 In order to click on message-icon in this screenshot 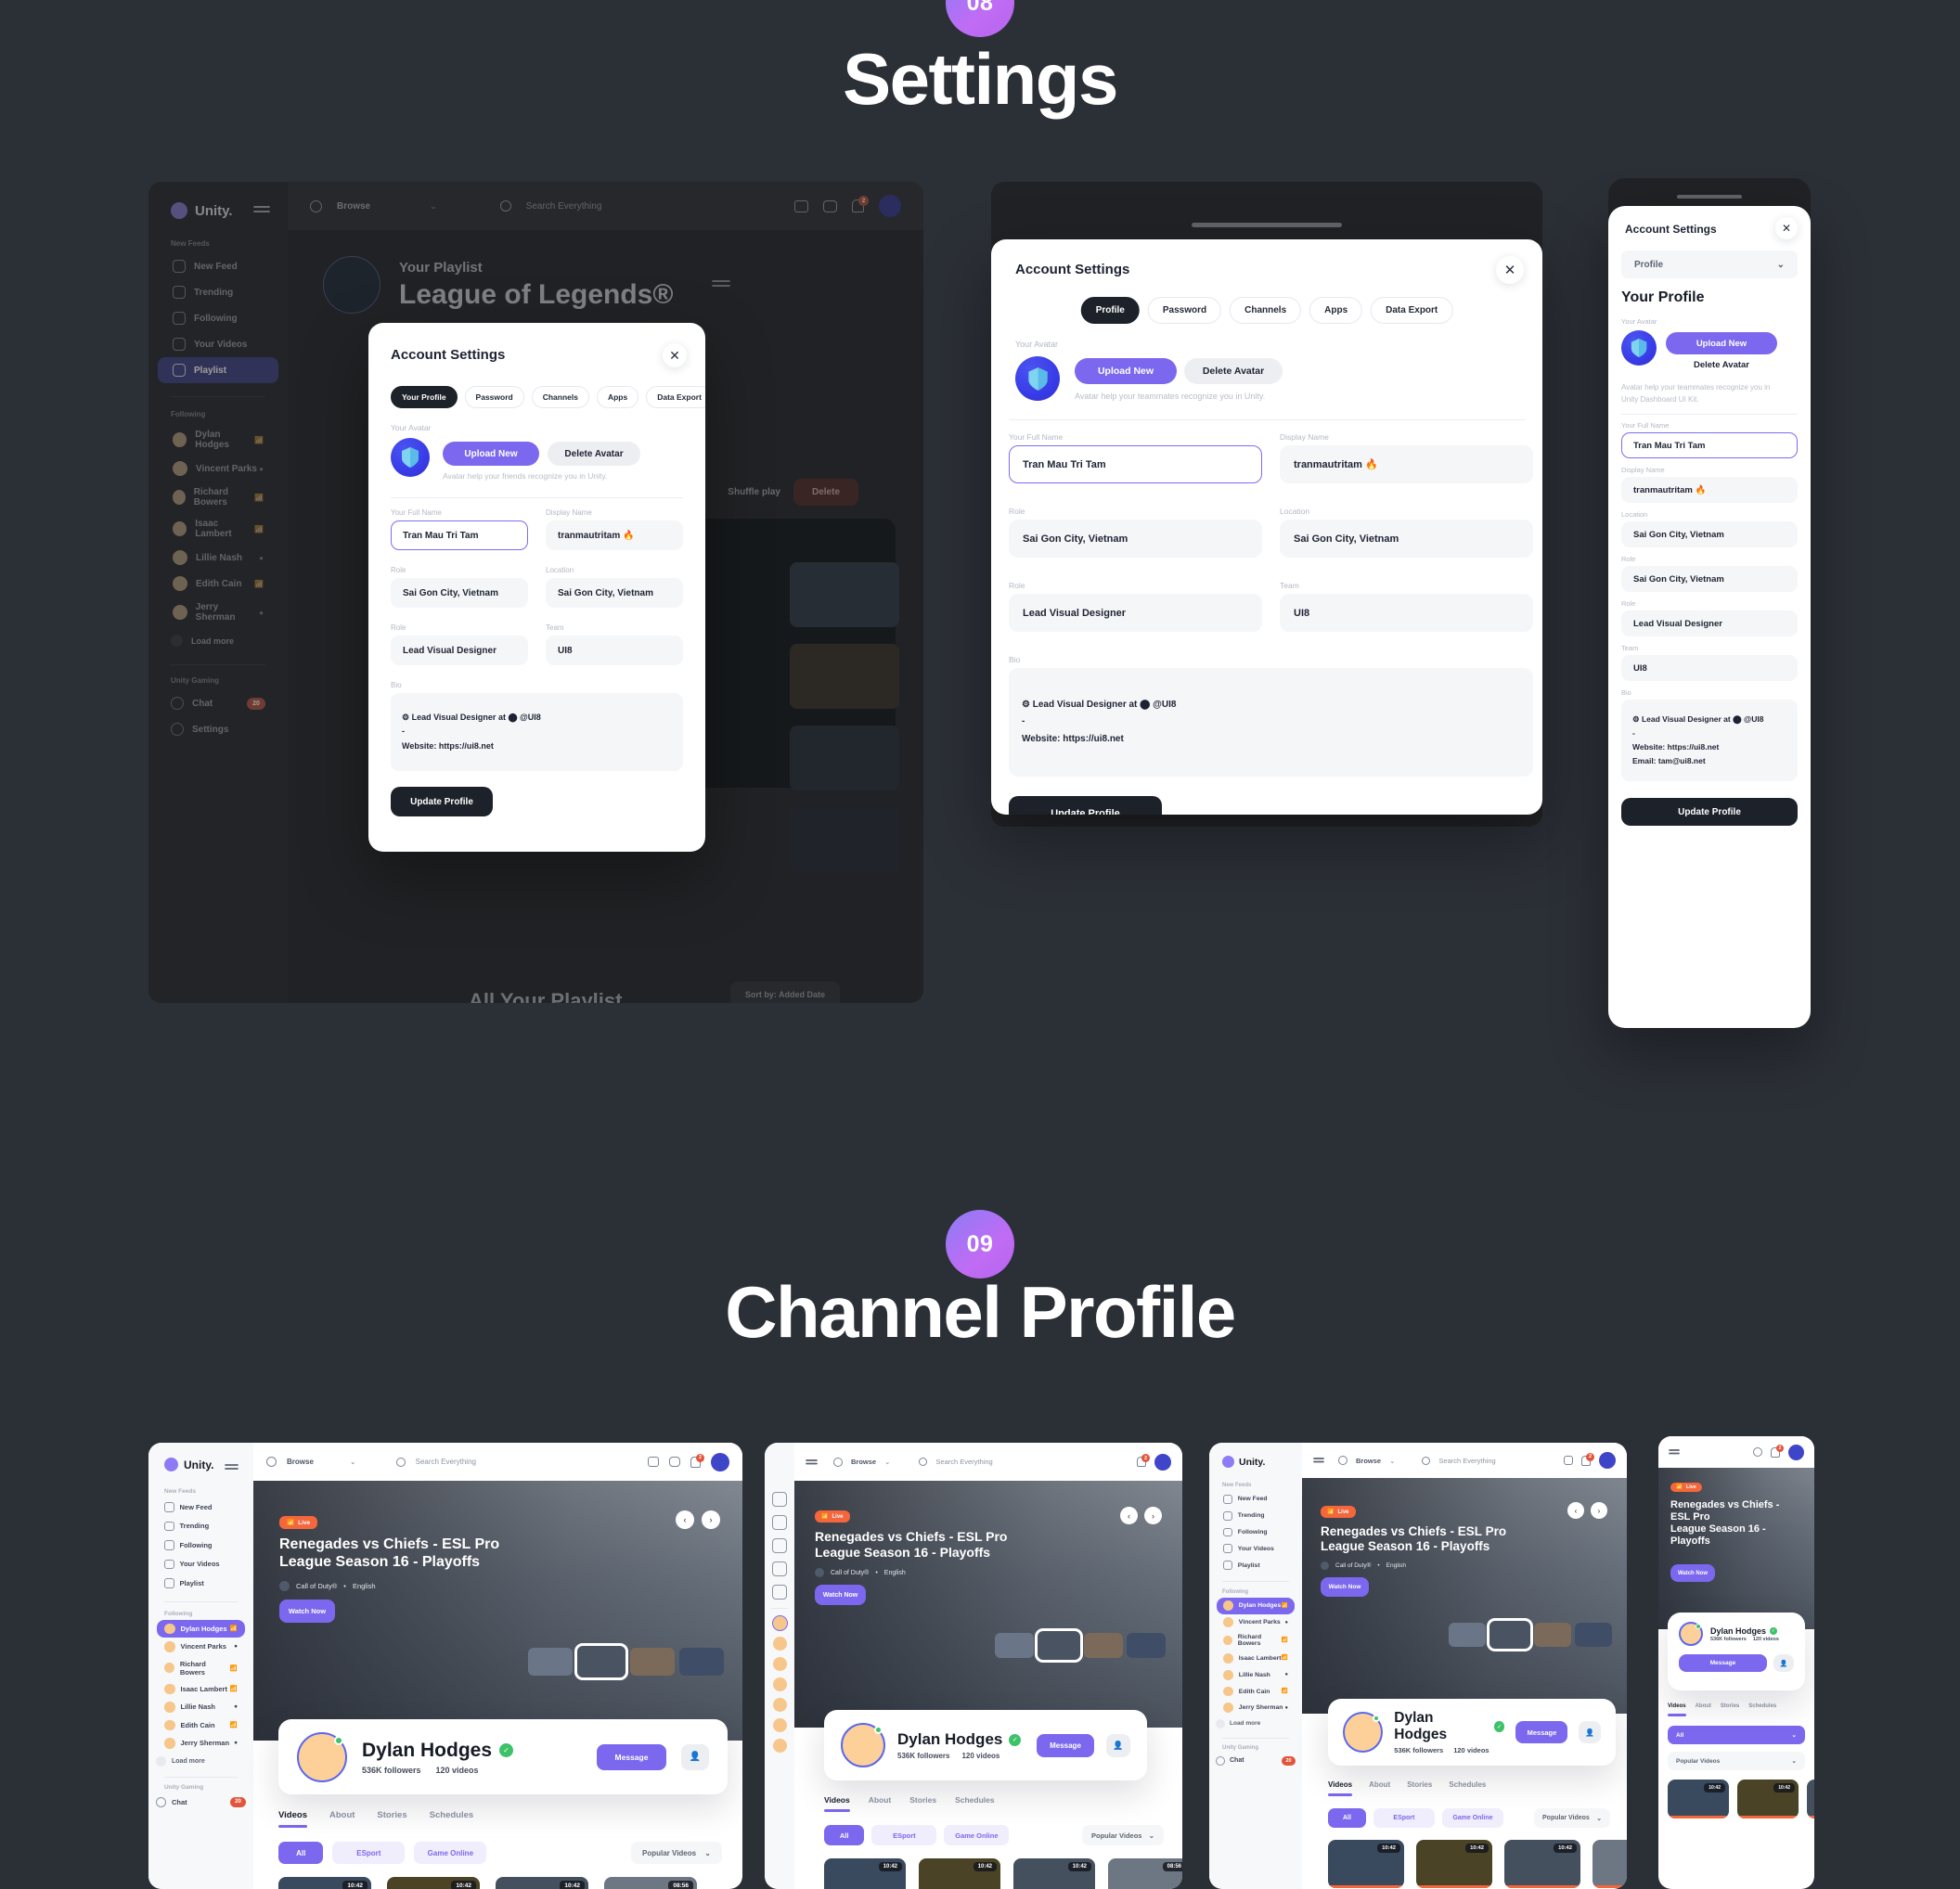, I will do `click(674, 1462)`.